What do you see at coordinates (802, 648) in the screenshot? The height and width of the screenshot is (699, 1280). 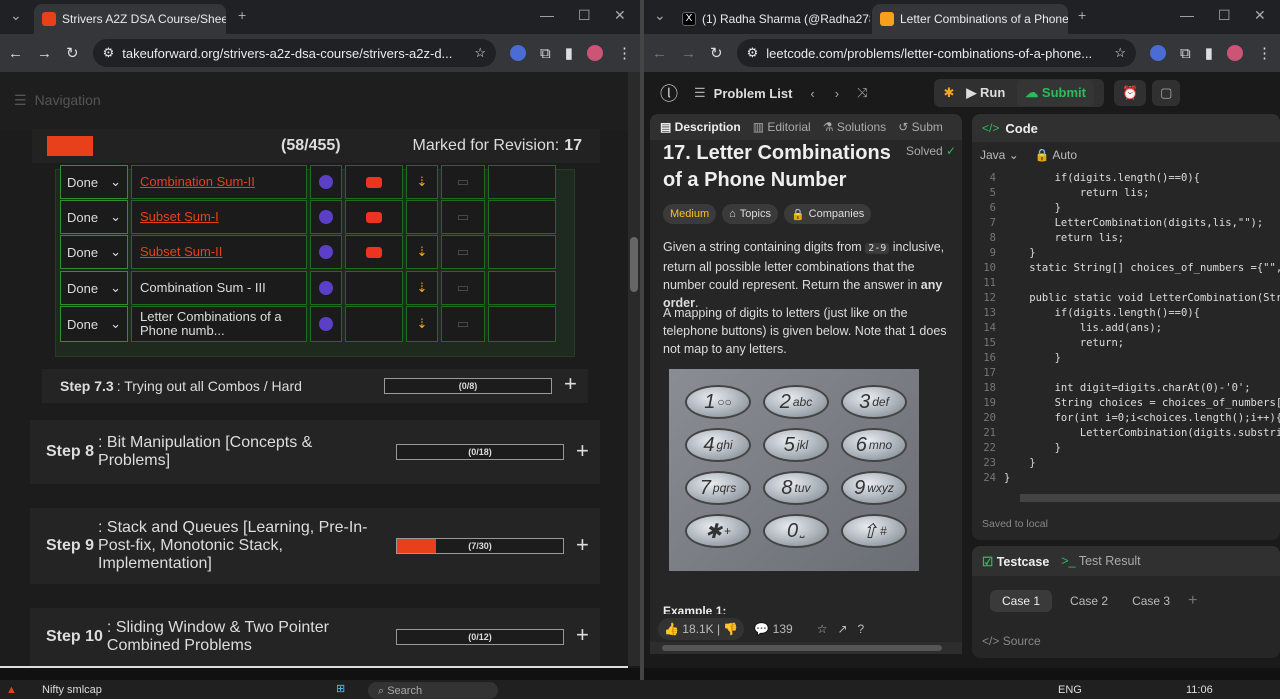 I see `h-scroll-thumb` at bounding box center [802, 648].